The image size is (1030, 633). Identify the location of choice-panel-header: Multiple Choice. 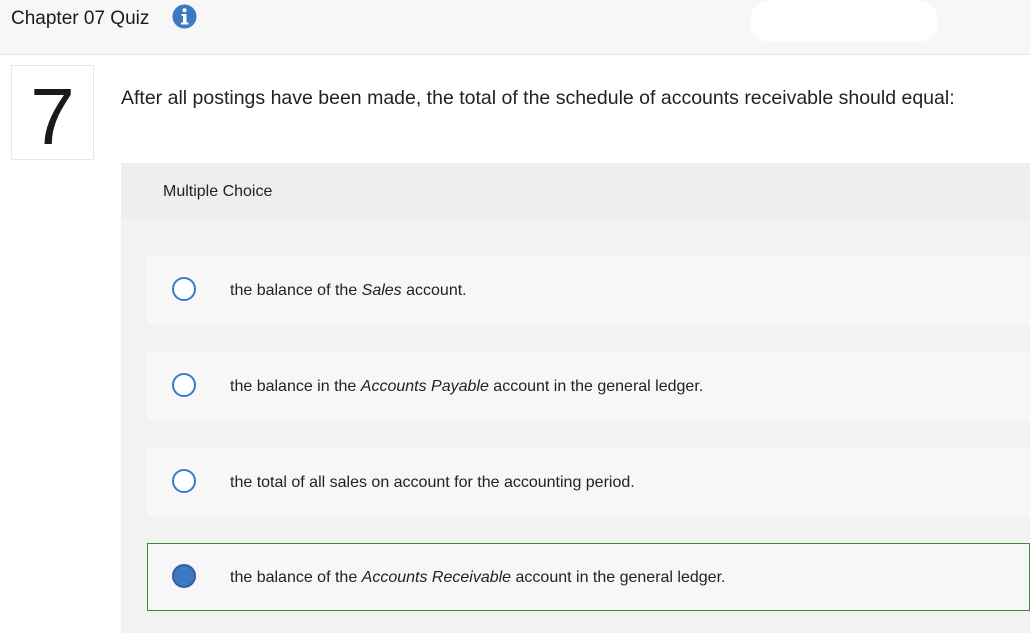
(575, 191).